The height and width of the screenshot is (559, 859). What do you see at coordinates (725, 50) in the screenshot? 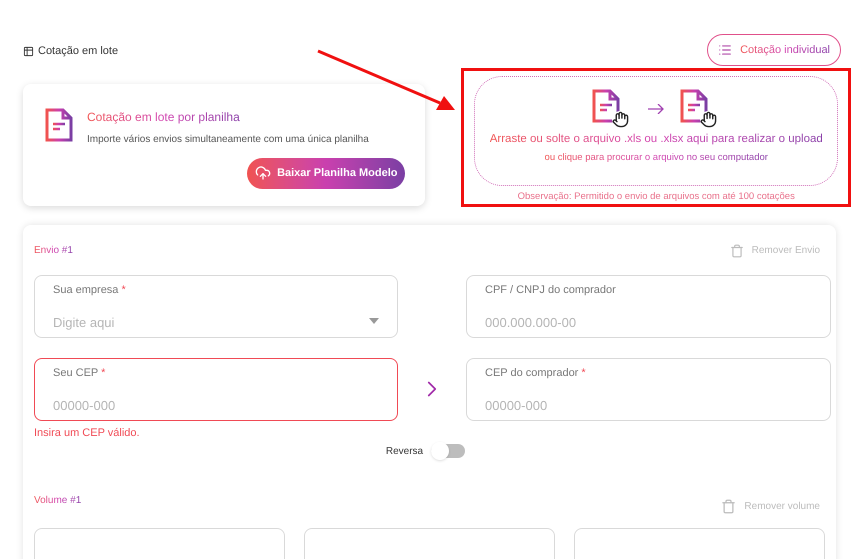
I see `list-icon` at bounding box center [725, 50].